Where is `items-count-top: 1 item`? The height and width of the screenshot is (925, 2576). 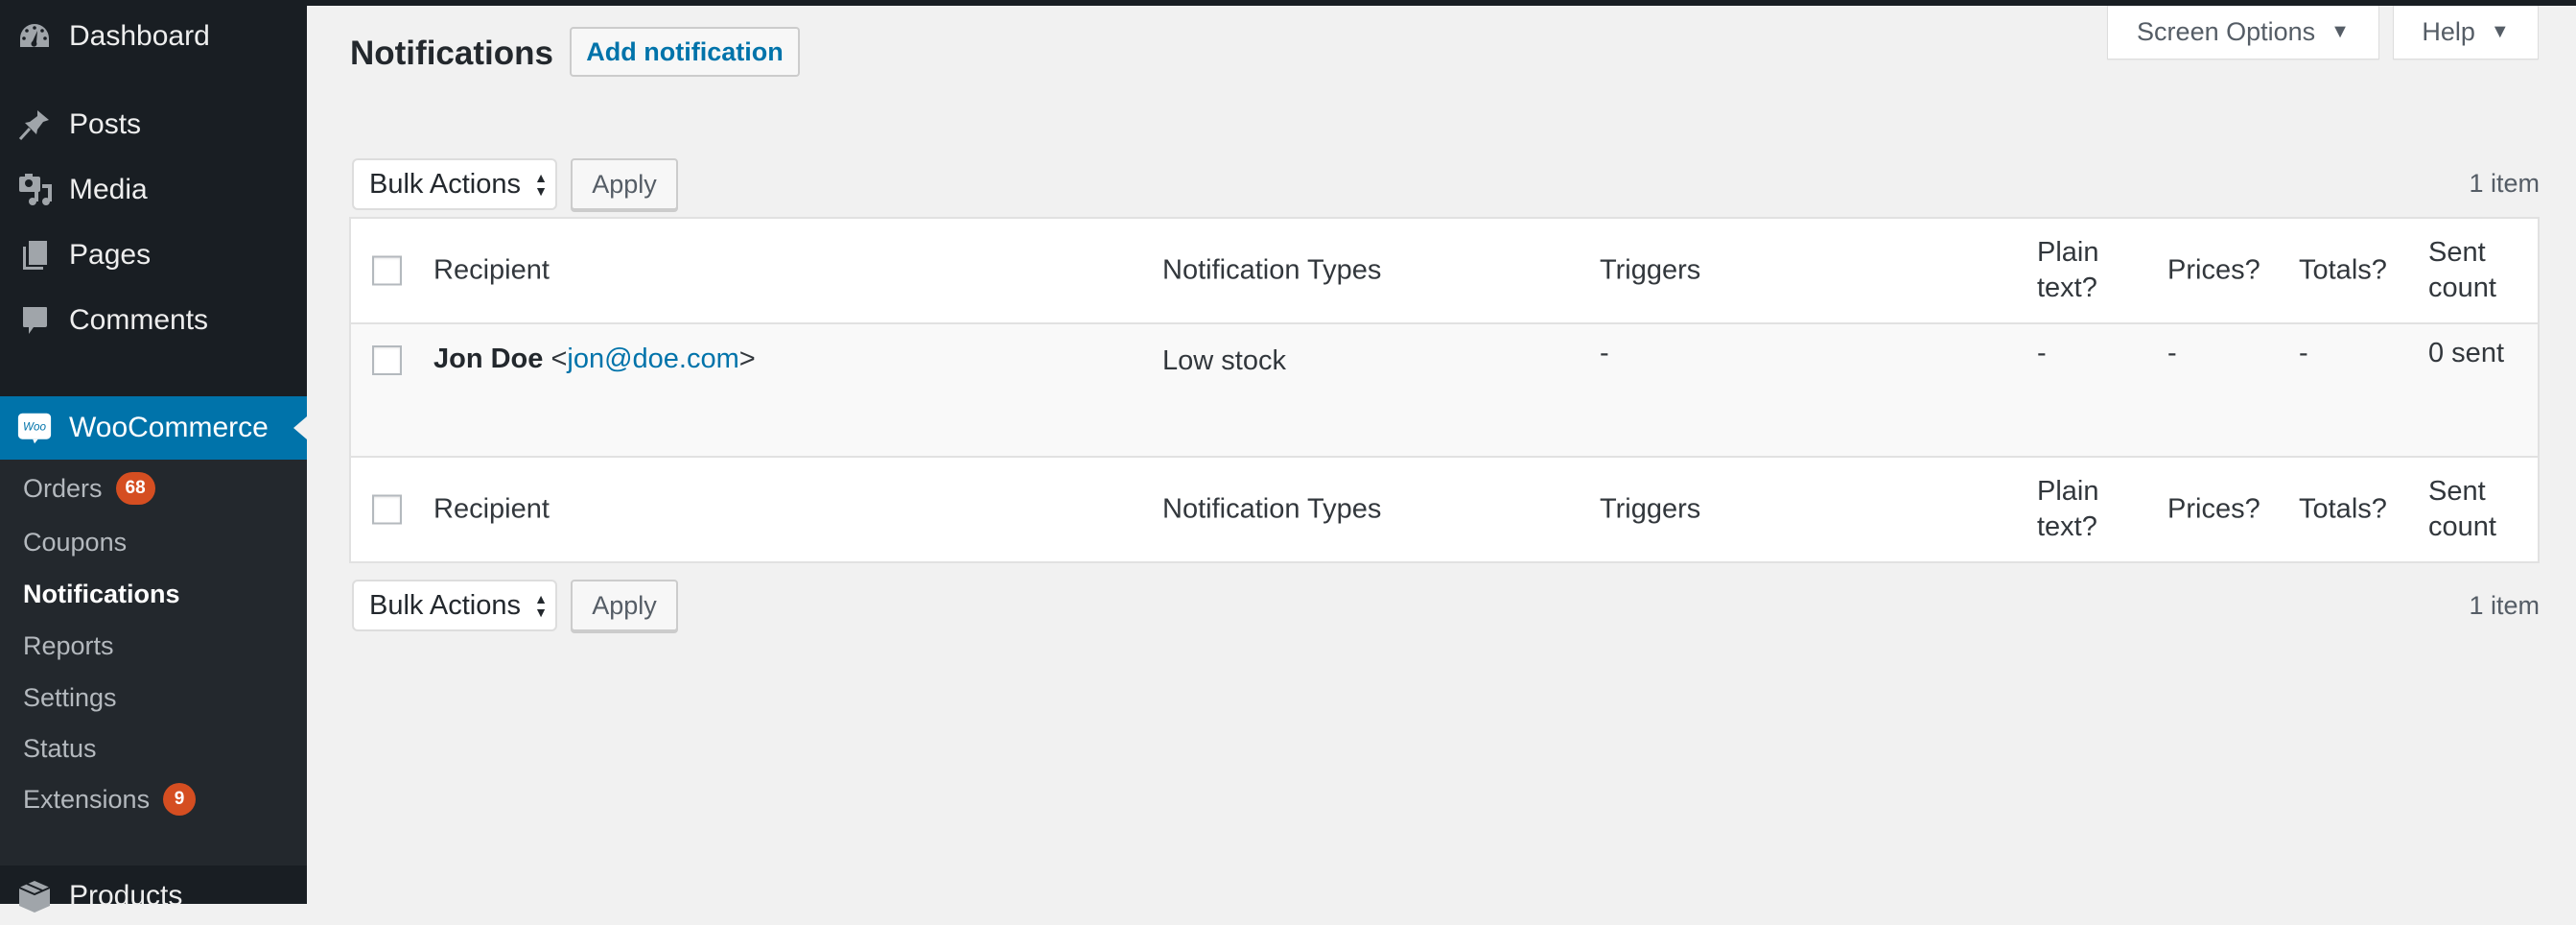
items-count-top: 1 item is located at coordinates (2504, 183).